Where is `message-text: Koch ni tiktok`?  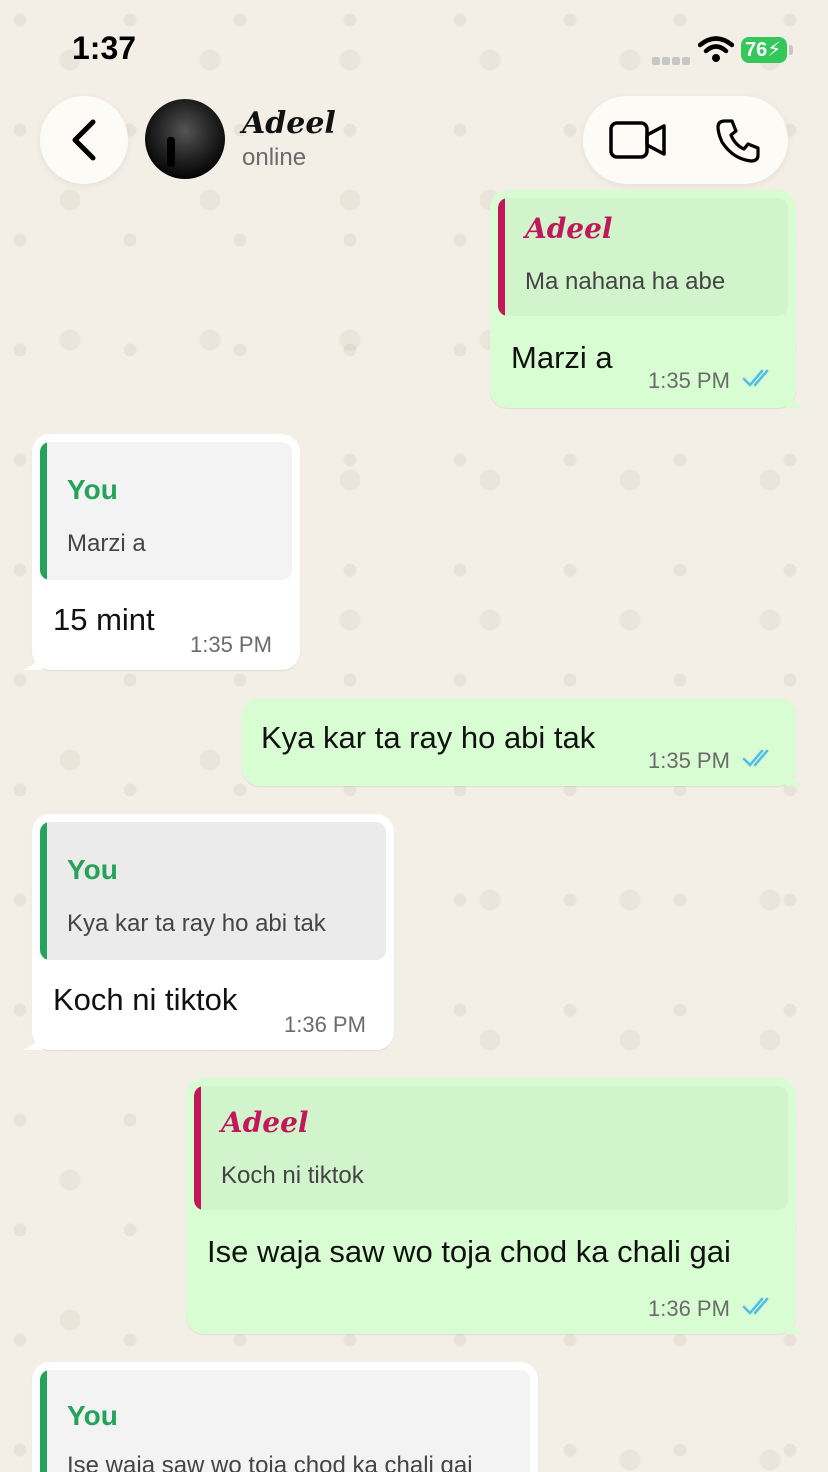 message-text: Koch ni tiktok is located at coordinates (145, 999).